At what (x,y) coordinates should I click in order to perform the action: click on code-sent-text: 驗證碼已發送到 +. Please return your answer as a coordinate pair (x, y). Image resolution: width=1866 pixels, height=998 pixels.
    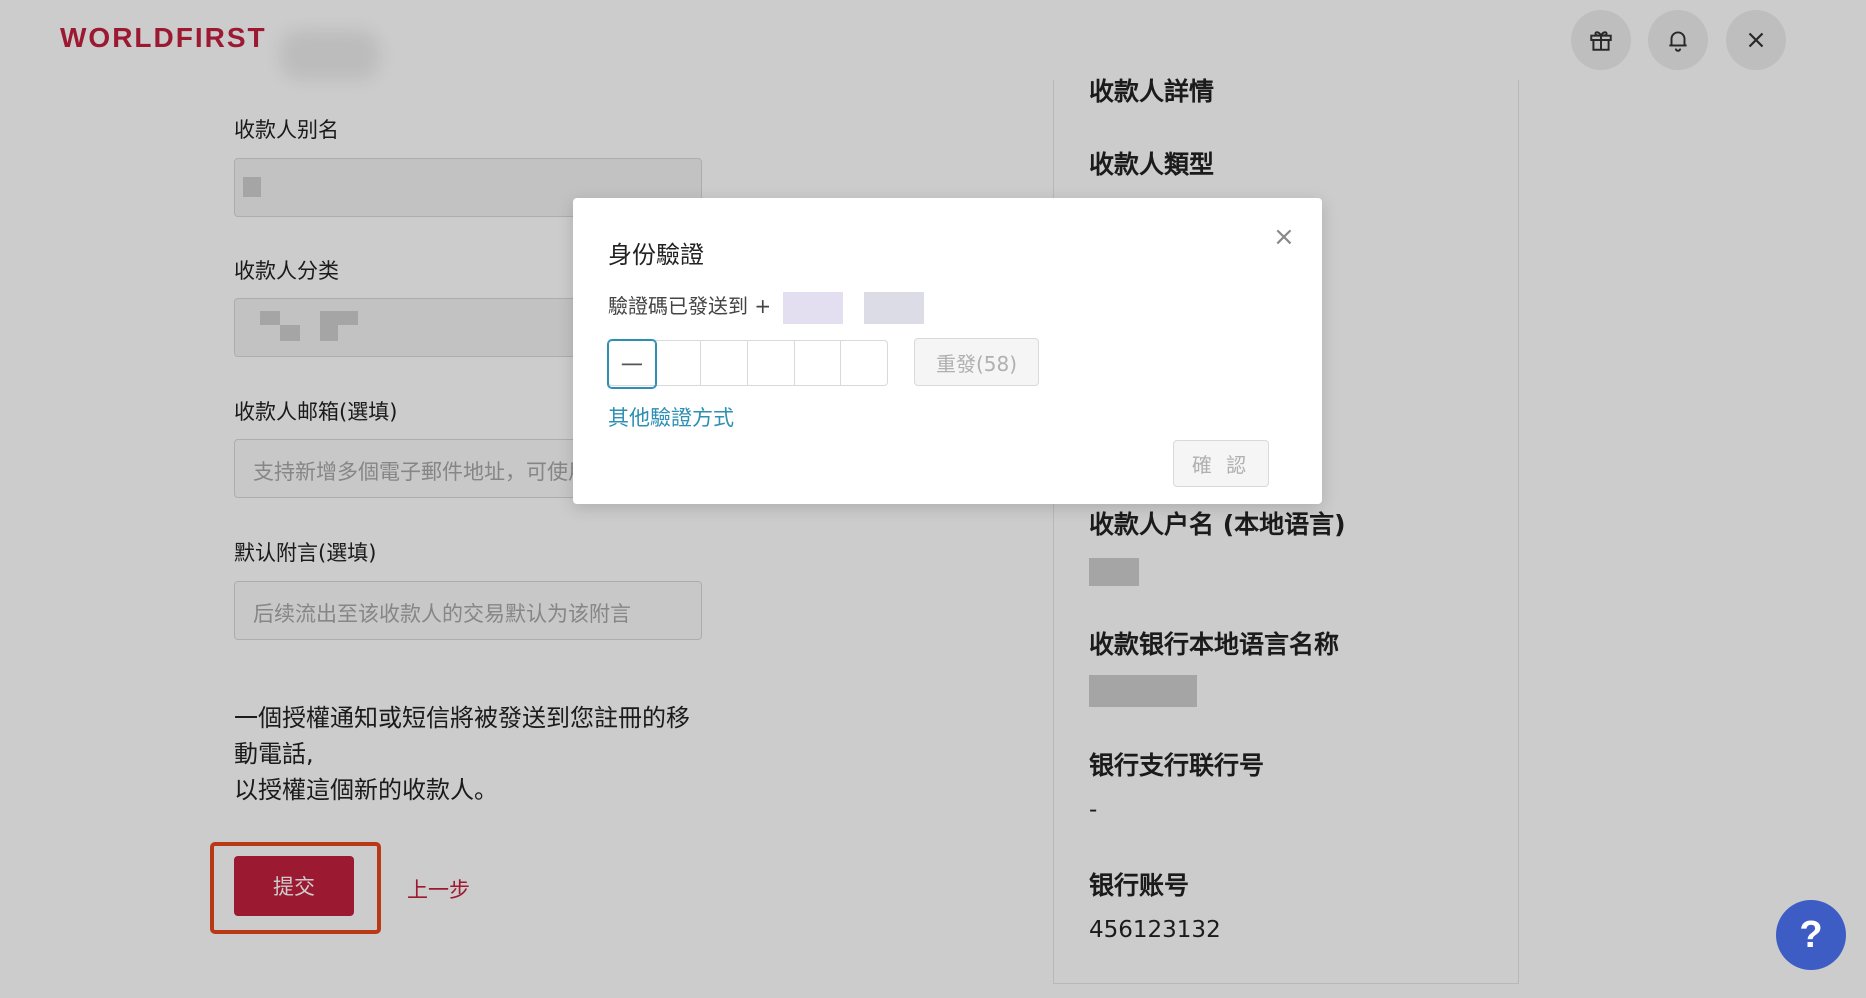
    Looking at the image, I should click on (766, 307).